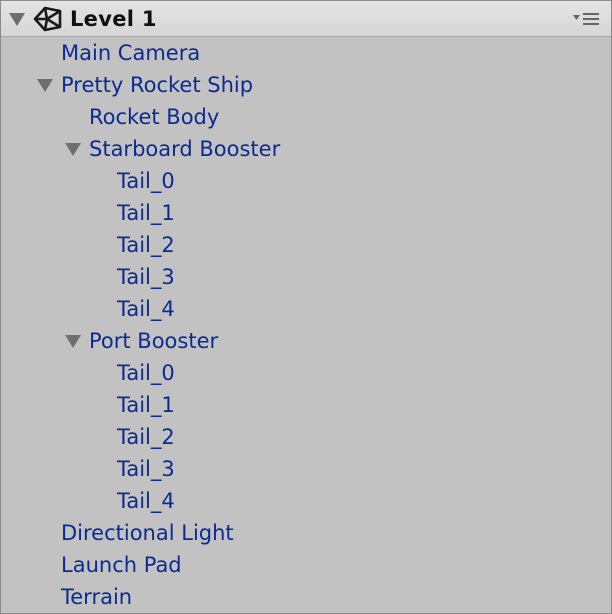 The image size is (612, 614). I want to click on tree-item-label: Pretty Rocket Ship, so click(157, 85).